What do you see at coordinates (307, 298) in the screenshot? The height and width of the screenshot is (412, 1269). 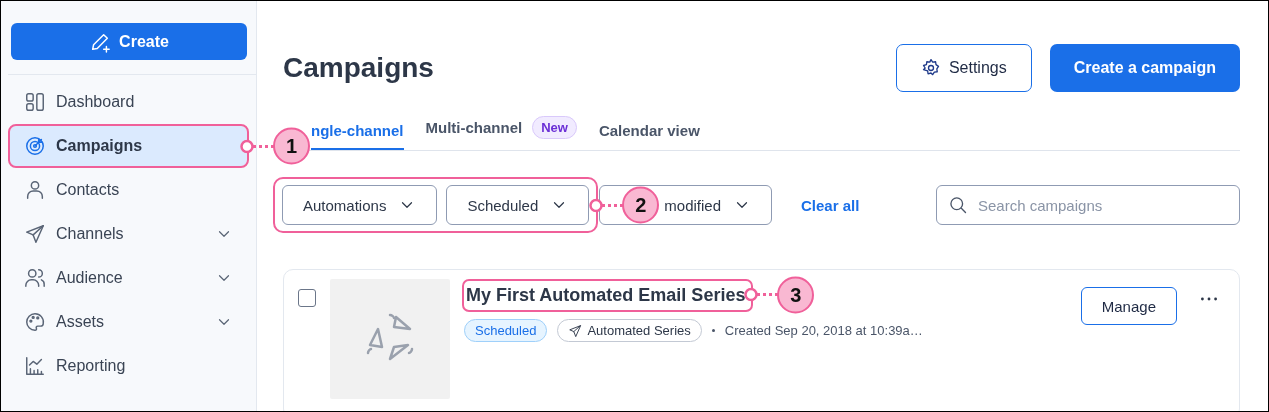 I see `checkbox` at bounding box center [307, 298].